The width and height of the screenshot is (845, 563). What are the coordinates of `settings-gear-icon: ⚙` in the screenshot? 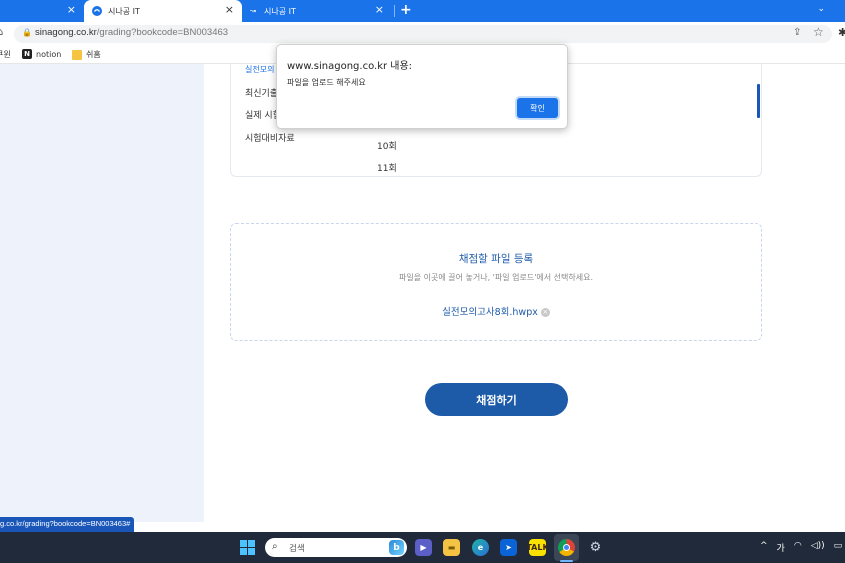 It's located at (595, 547).